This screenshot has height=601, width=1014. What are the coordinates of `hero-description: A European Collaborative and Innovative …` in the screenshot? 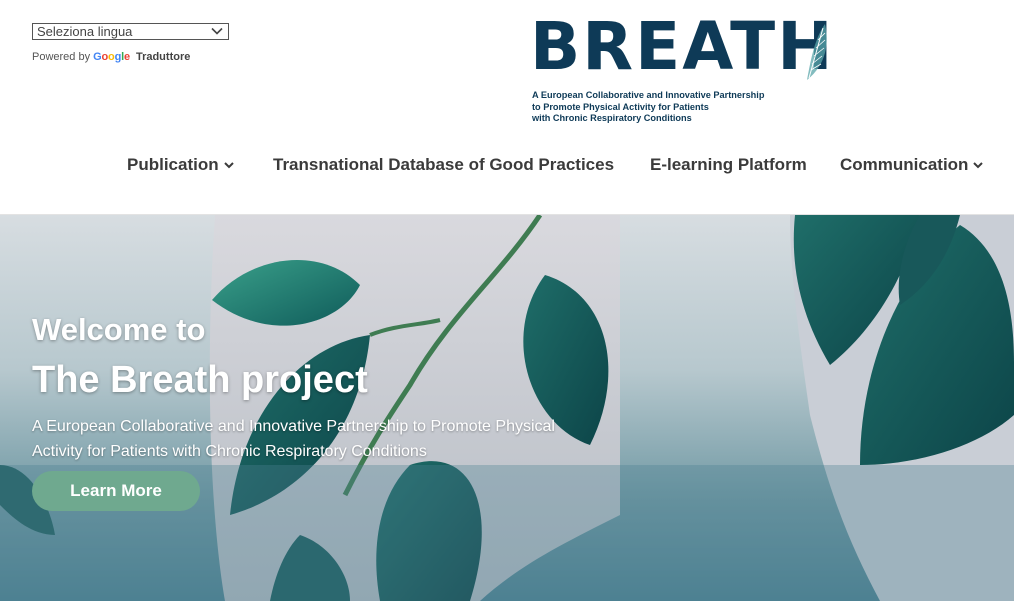 It's located at (293, 439).